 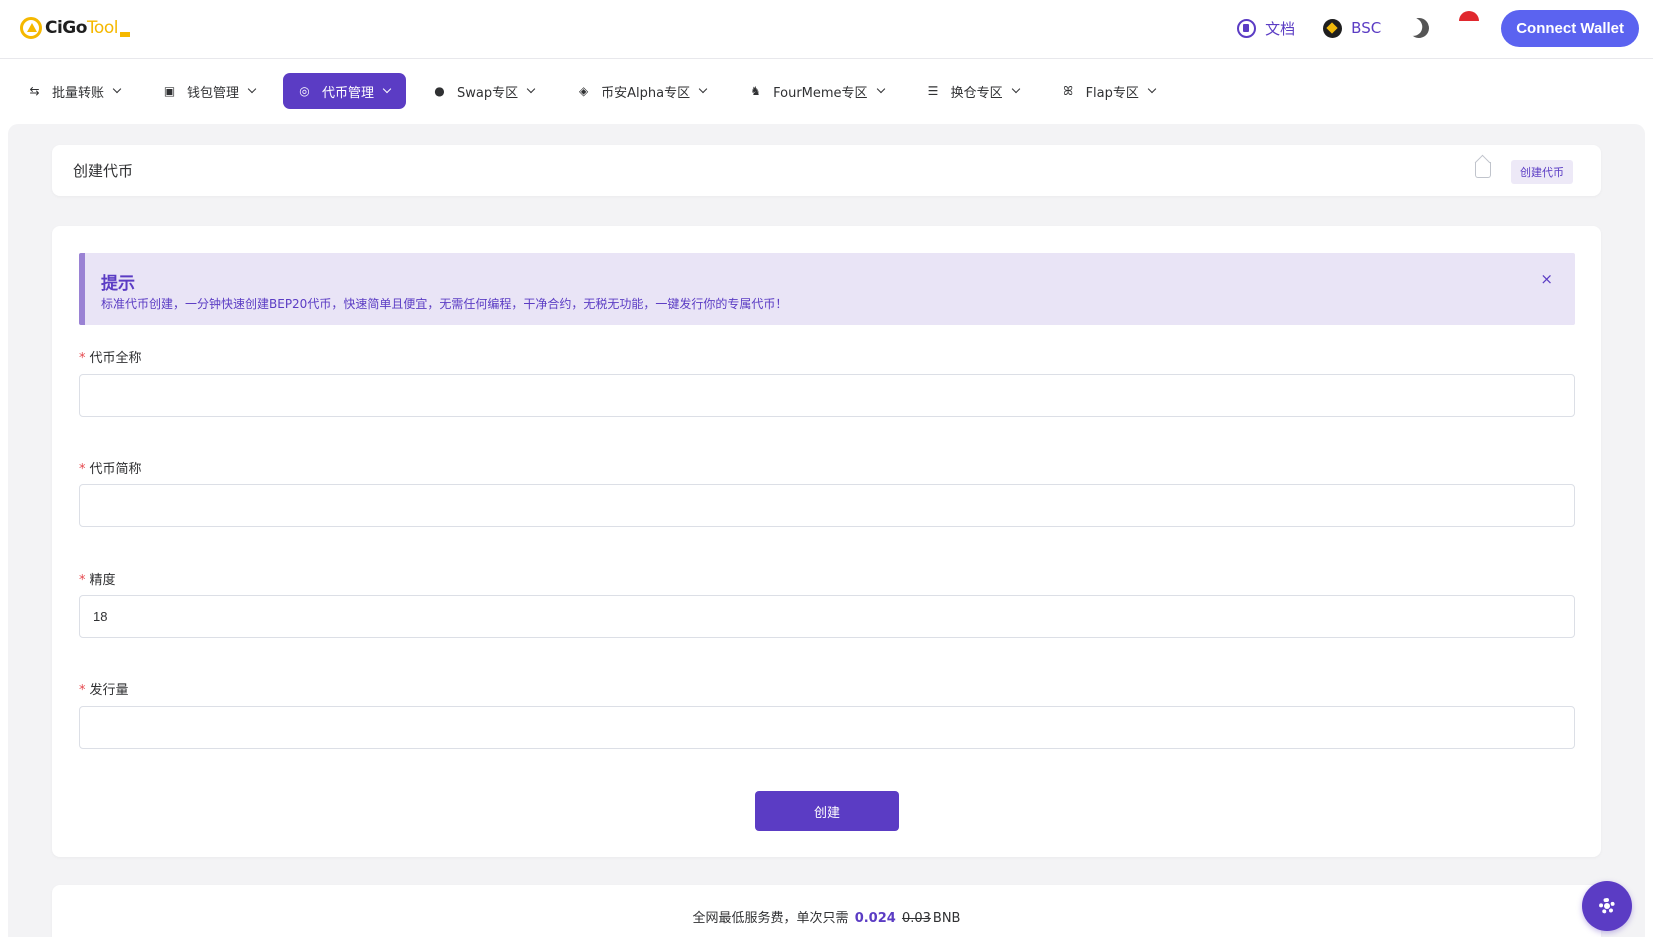 What do you see at coordinates (826, 29) in the screenshot?
I see `top-header: CiGoTool 文档 BSC Connect Wallet` at bounding box center [826, 29].